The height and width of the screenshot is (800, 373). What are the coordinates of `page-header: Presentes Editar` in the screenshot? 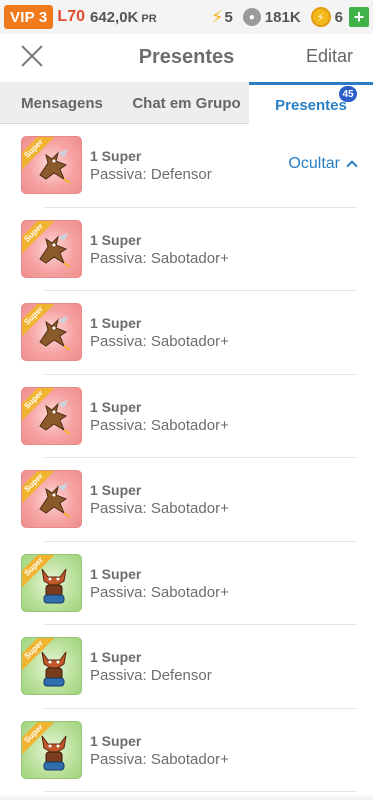 It's located at (186, 58).